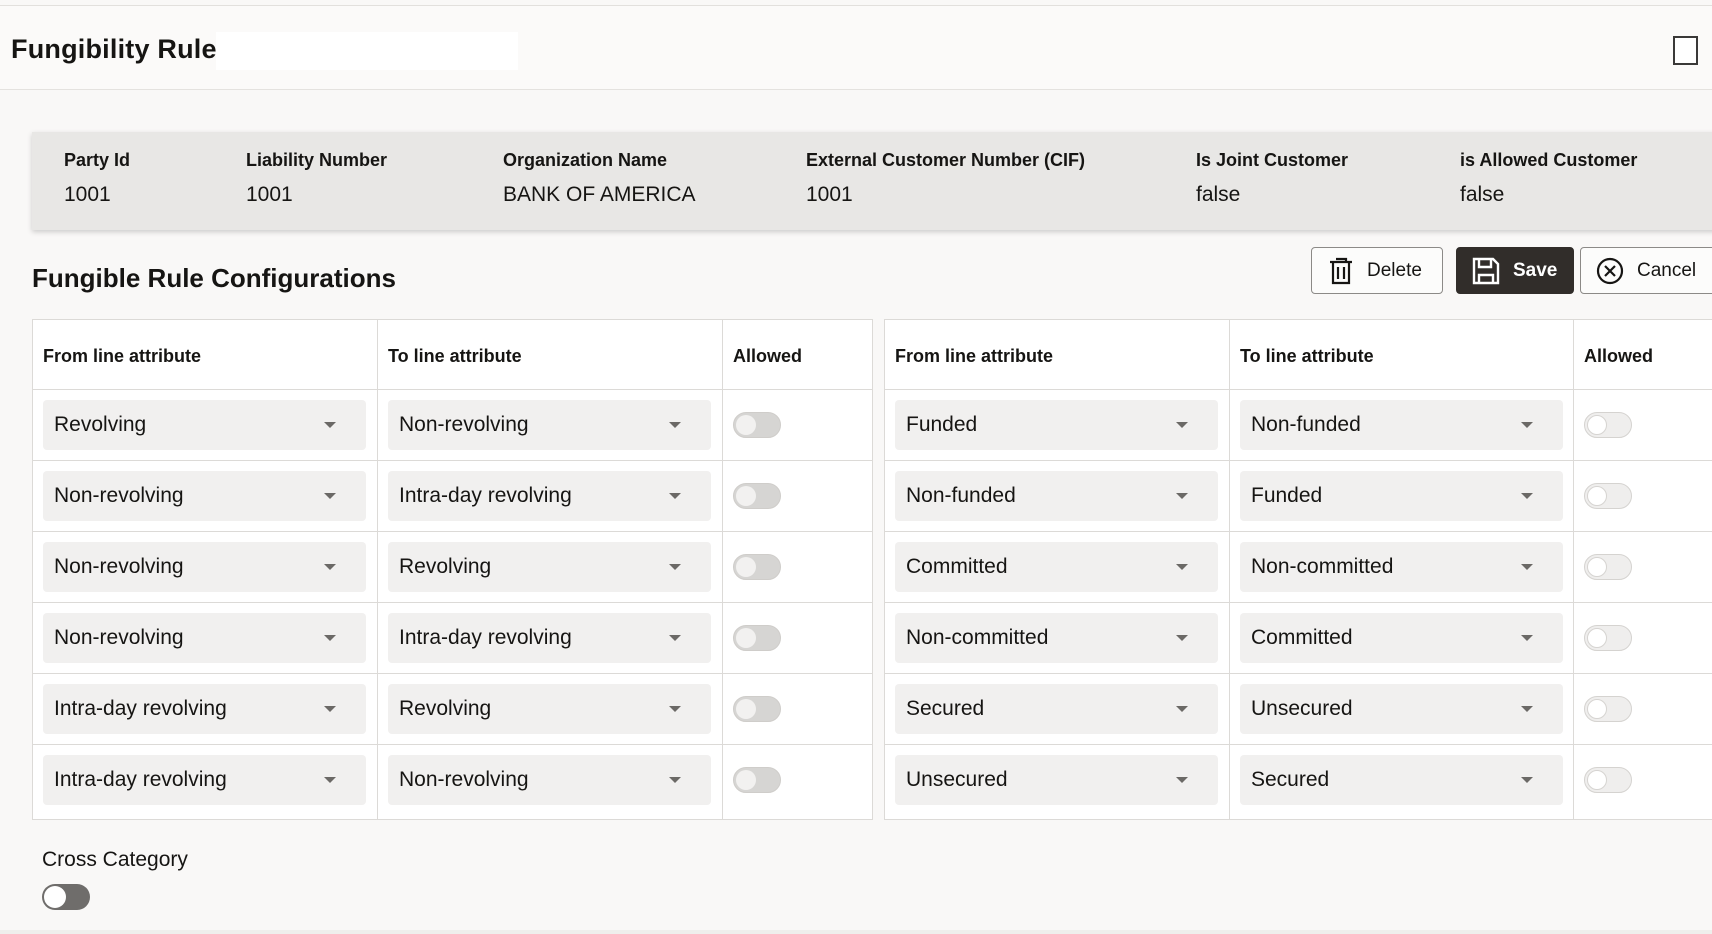  Describe the element at coordinates (1401, 709) in the screenshot. I see `to-attribute-select: Unsecured` at that location.